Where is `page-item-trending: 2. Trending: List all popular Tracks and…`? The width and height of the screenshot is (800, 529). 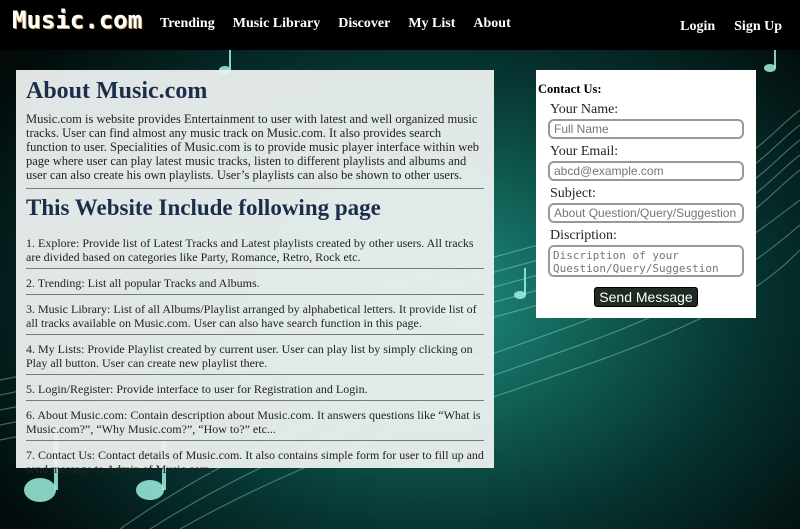 page-item-trending: 2. Trending: List all popular Tracks and… is located at coordinates (255, 282).